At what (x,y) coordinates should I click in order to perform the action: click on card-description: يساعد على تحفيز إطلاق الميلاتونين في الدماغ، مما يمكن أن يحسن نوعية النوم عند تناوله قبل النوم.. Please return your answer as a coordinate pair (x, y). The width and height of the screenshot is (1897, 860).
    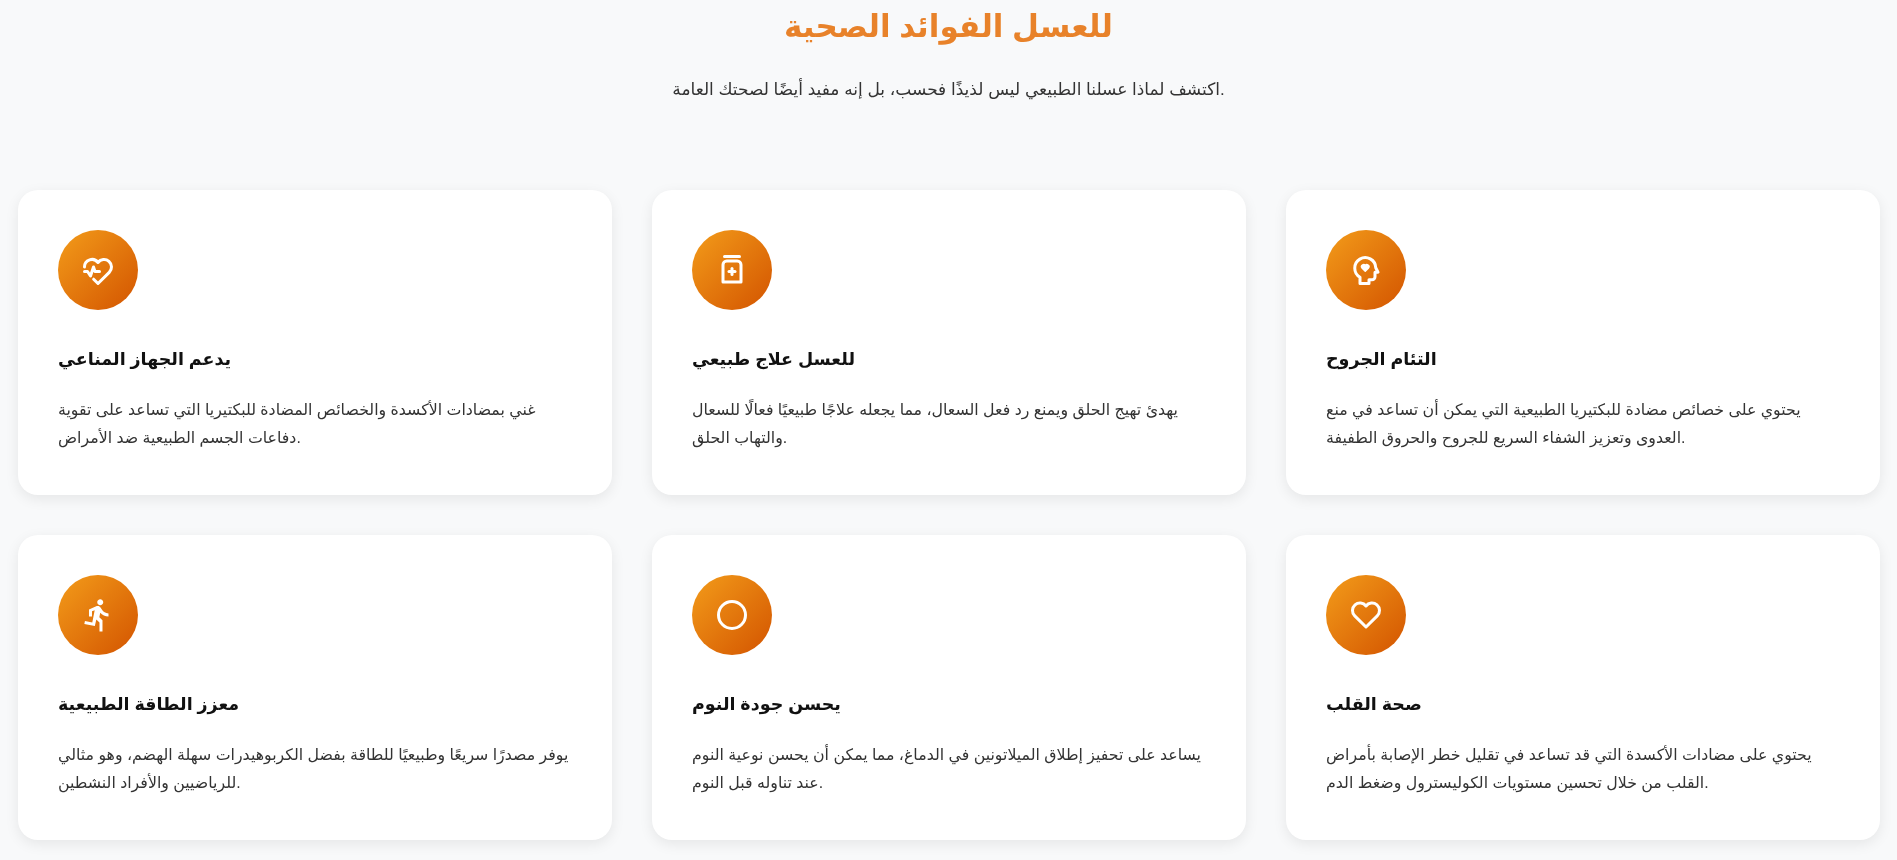
    Looking at the image, I should click on (947, 769).